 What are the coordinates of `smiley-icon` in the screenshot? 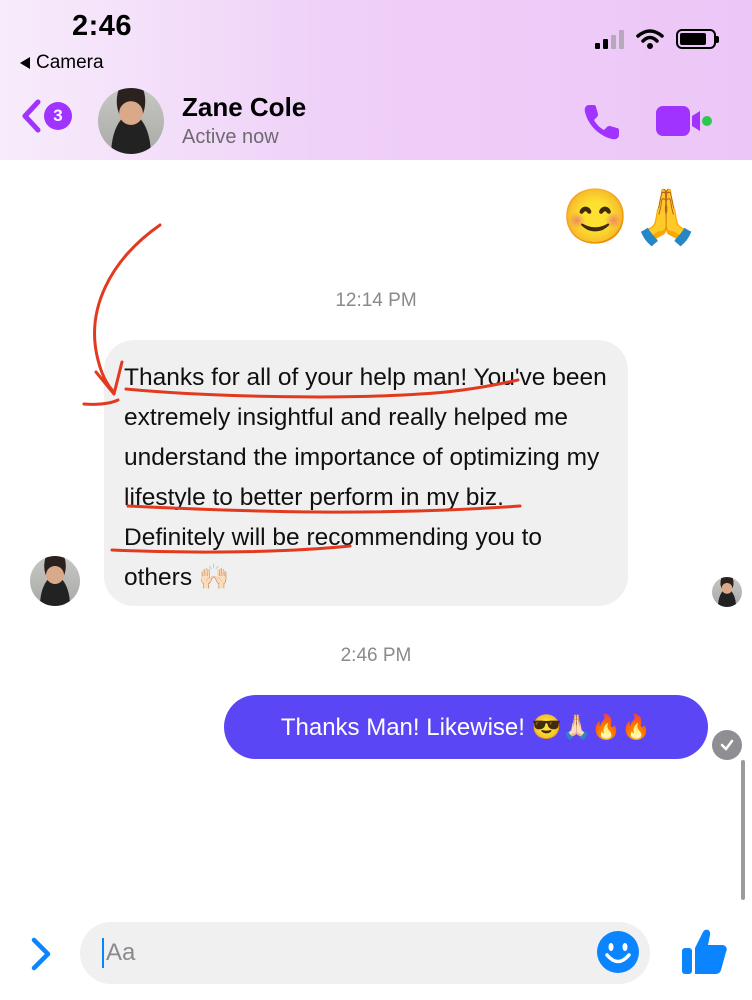 It's located at (618, 952).